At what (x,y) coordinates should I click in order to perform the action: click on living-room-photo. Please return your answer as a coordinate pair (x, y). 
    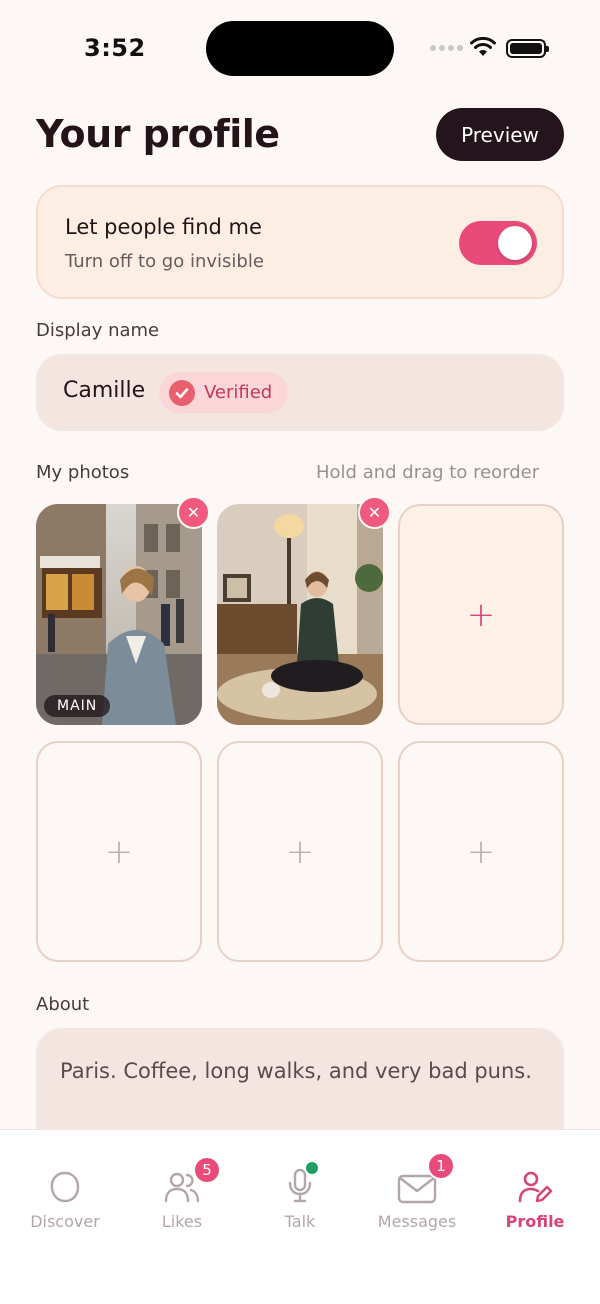
    Looking at the image, I should click on (300, 614).